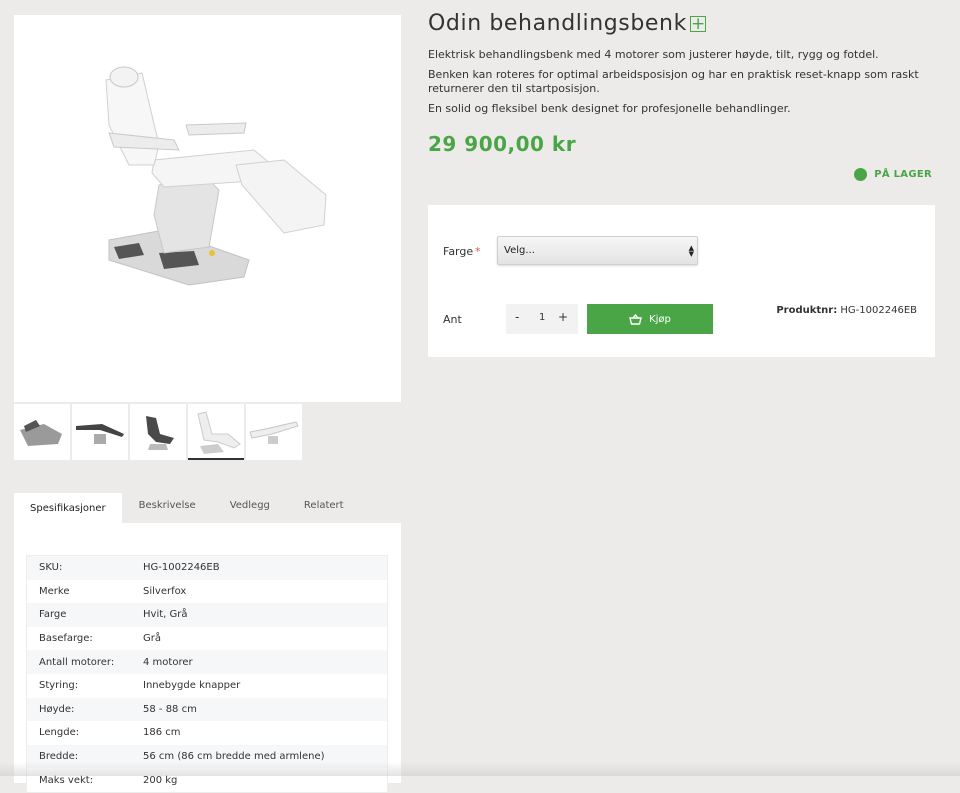  What do you see at coordinates (502, 144) in the screenshot?
I see `product-price: 29 900,00 kr` at bounding box center [502, 144].